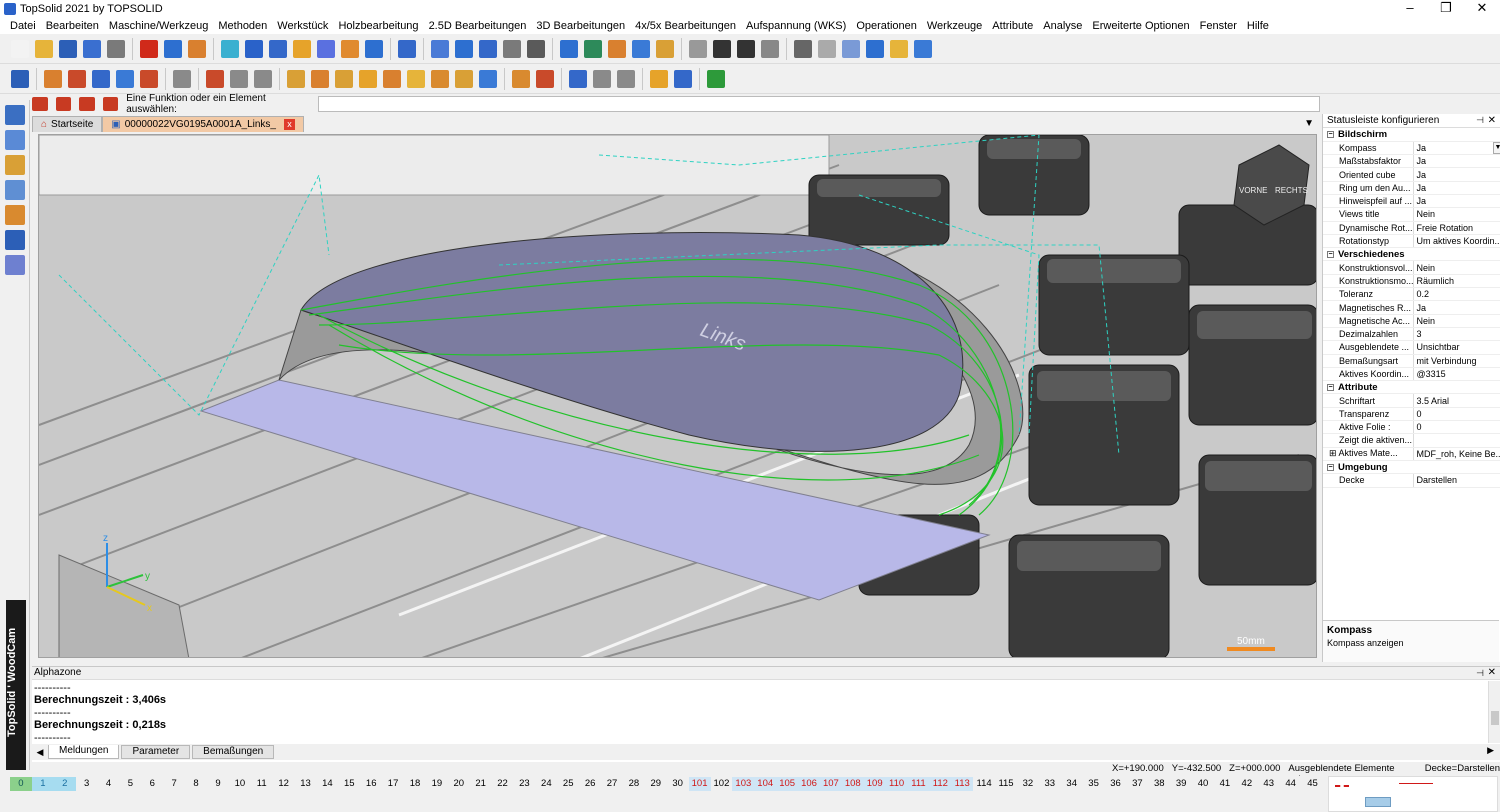 This screenshot has width=1500, height=812. What do you see at coordinates (1247, 784) in the screenshot?
I see `layer-42: 42` at bounding box center [1247, 784].